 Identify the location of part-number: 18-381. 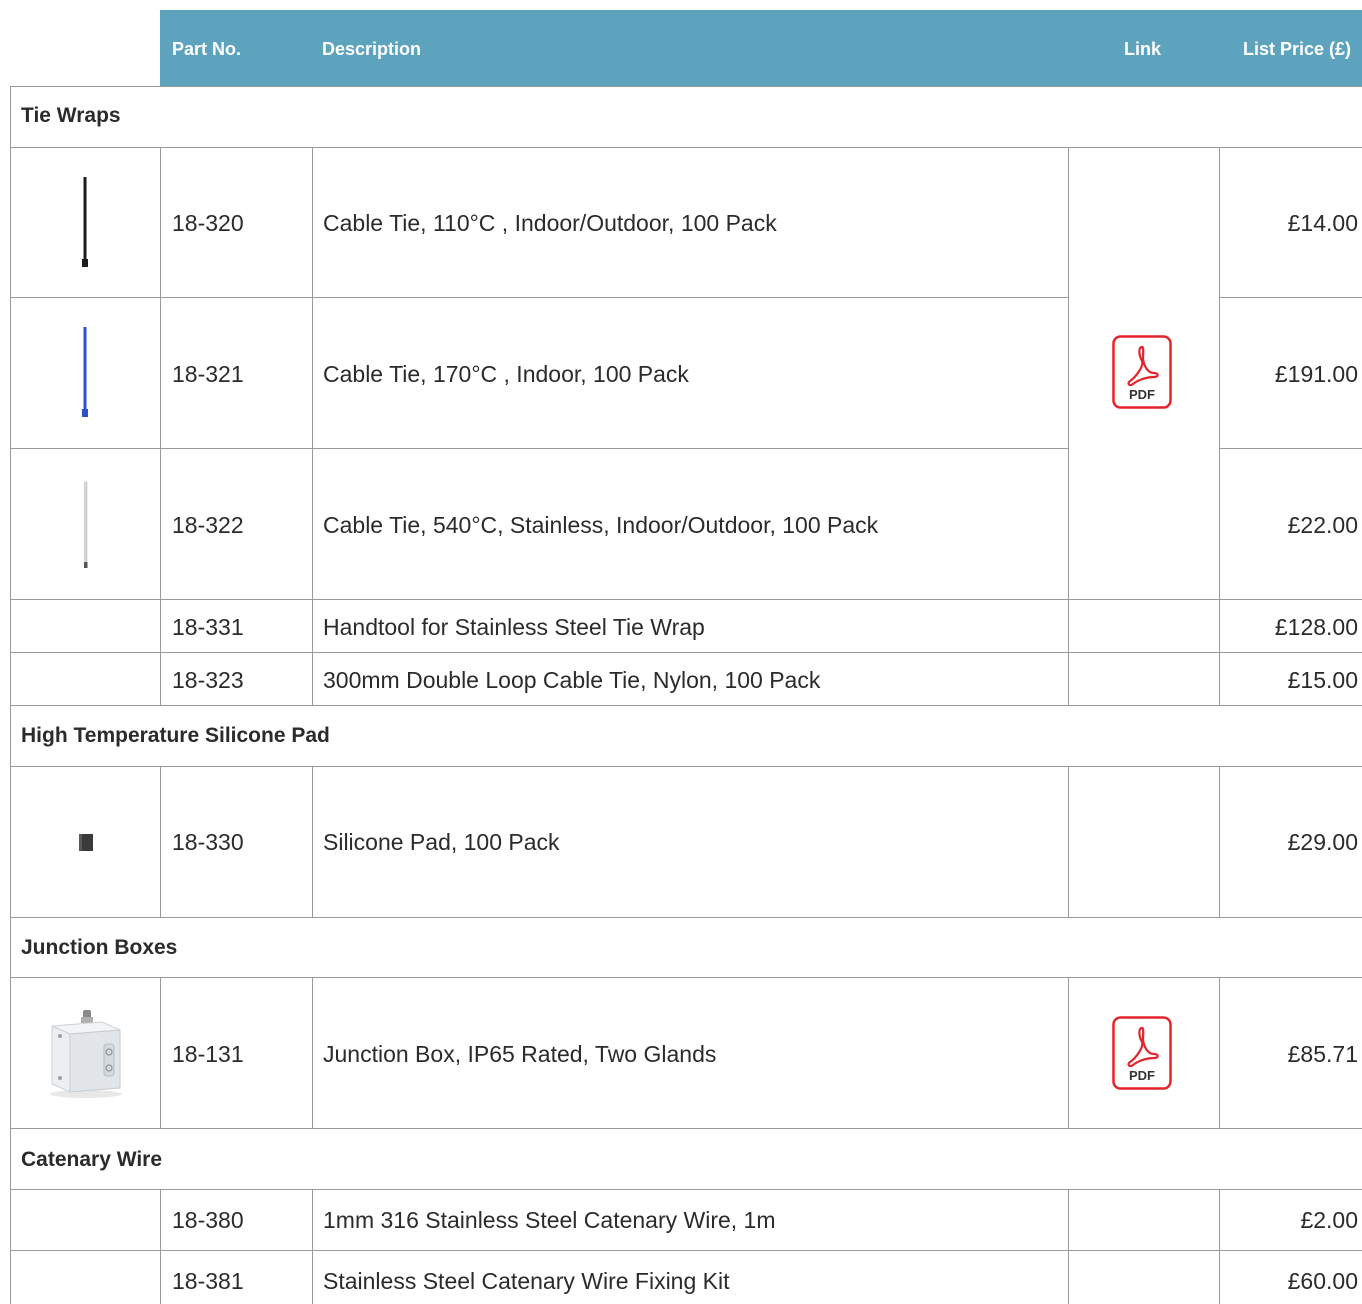
(208, 1281).